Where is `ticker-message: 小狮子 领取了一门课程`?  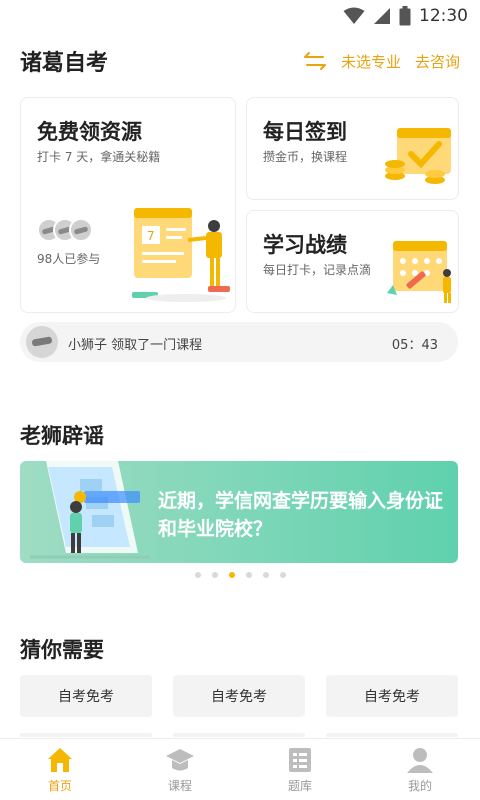
ticker-message: 小狮子 领取了一门课程 is located at coordinates (135, 345).